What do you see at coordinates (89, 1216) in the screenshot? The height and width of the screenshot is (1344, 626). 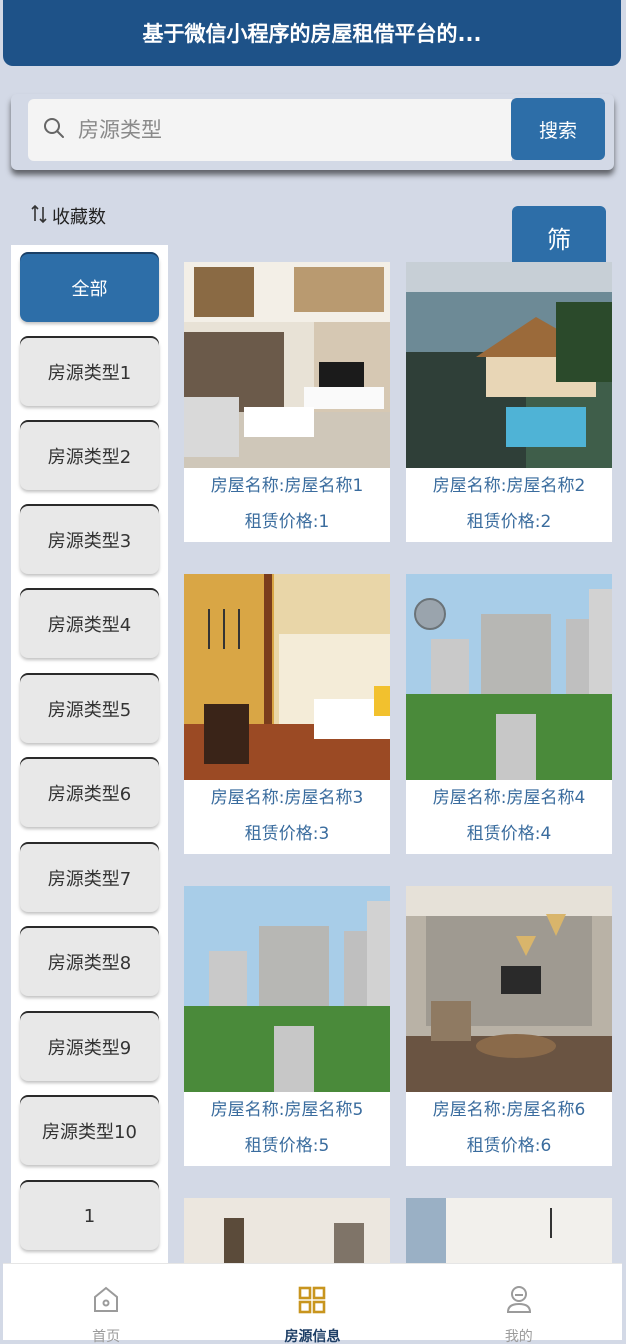 I see `category-item: 1` at bounding box center [89, 1216].